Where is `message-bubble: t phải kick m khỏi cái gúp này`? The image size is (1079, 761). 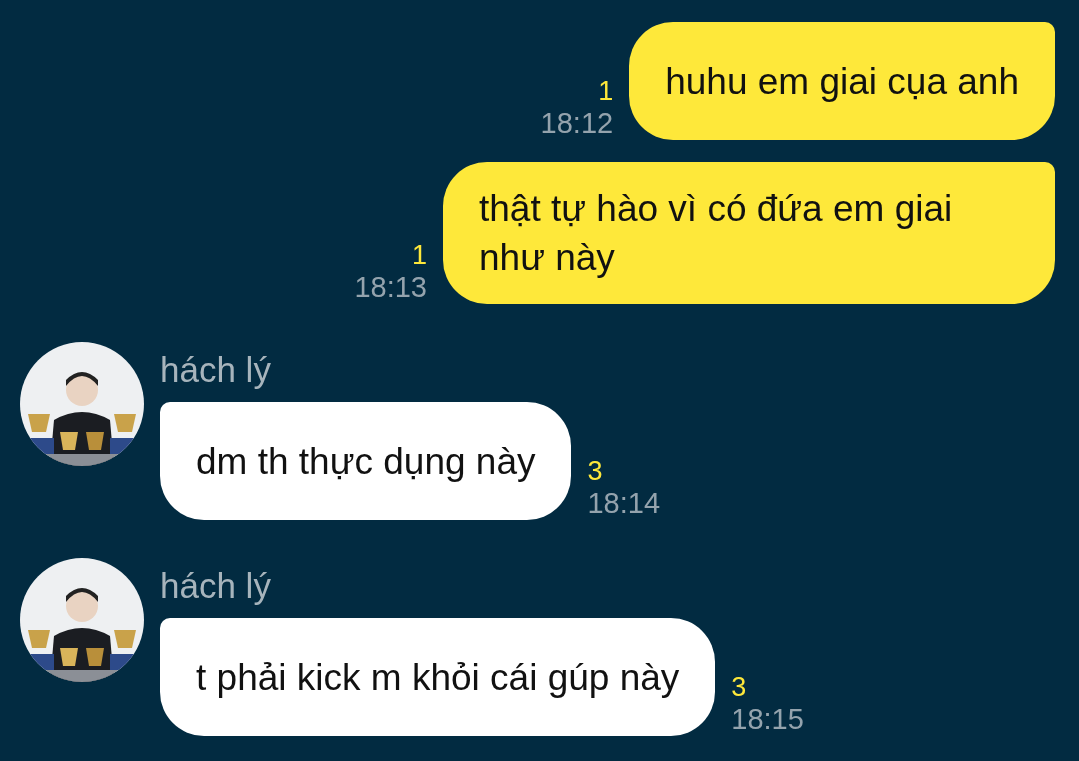
message-bubble: t phải kick m khỏi cái gúp này is located at coordinates (438, 677).